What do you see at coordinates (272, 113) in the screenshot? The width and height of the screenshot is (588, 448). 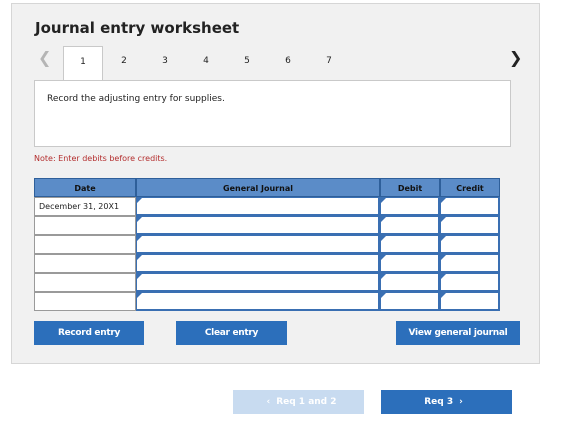 I see `instruction-box: Record the adjusting entry for supplies.` at bounding box center [272, 113].